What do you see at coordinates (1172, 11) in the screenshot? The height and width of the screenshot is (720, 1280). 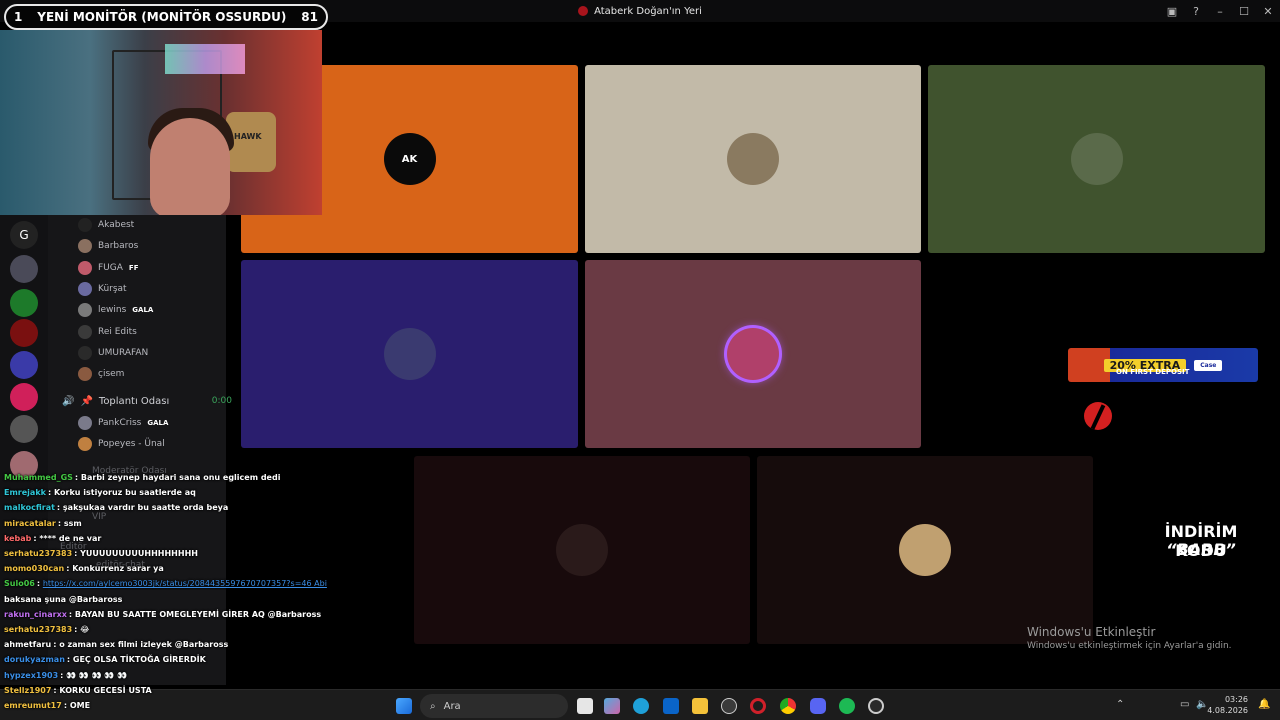 I see `inbox-icon: ▣` at bounding box center [1172, 11].